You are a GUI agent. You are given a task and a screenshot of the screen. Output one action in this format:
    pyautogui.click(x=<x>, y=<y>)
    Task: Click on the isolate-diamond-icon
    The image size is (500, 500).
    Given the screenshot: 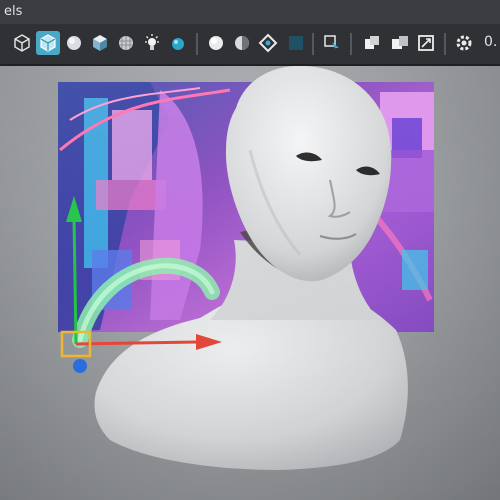 What is the action you would take?
    pyautogui.click(x=268, y=43)
    